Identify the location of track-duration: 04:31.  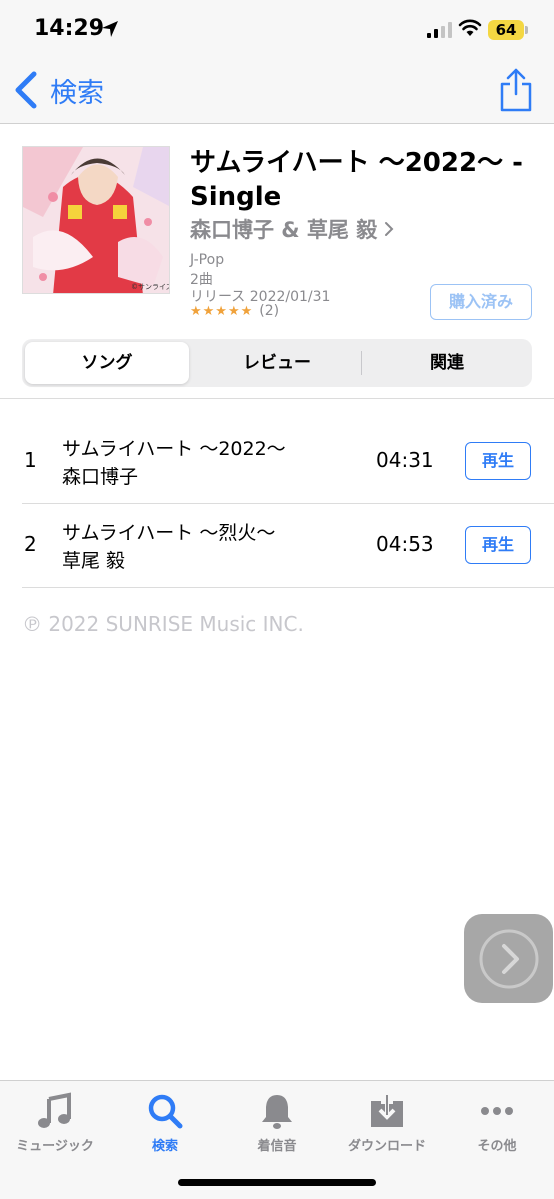
(405, 460).